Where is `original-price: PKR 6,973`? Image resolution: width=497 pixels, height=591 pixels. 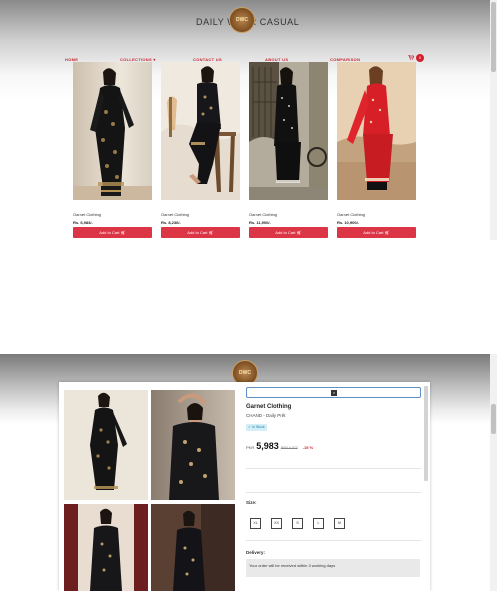 original-price: PKR 6,973 is located at coordinates (289, 448).